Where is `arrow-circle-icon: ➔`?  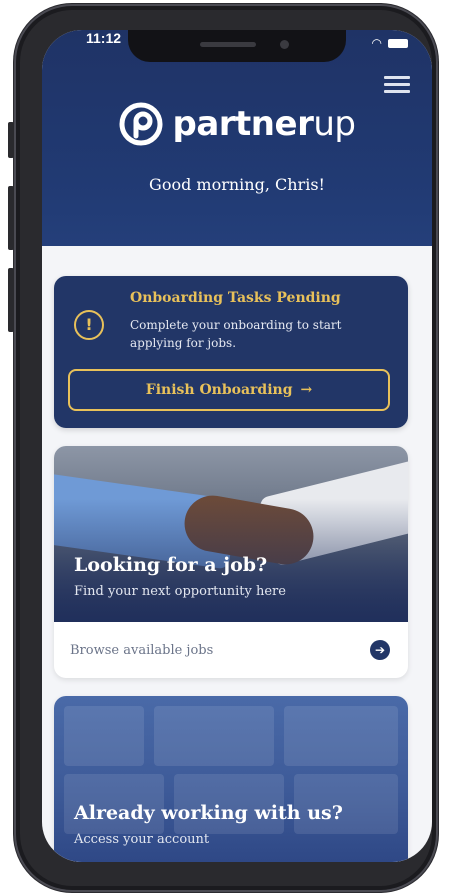 arrow-circle-icon: ➔ is located at coordinates (380, 650).